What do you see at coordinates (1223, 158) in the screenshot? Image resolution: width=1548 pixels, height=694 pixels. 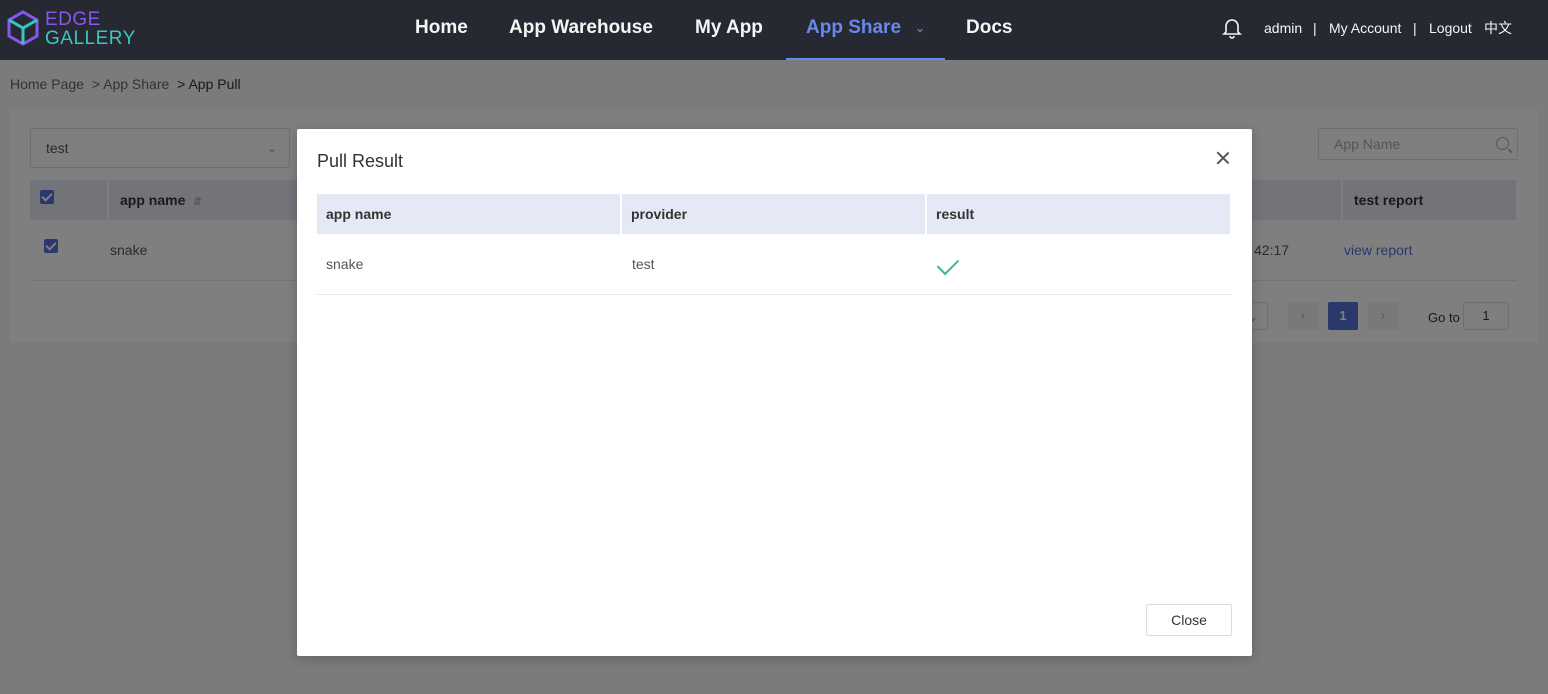 I see `close-icon` at bounding box center [1223, 158].